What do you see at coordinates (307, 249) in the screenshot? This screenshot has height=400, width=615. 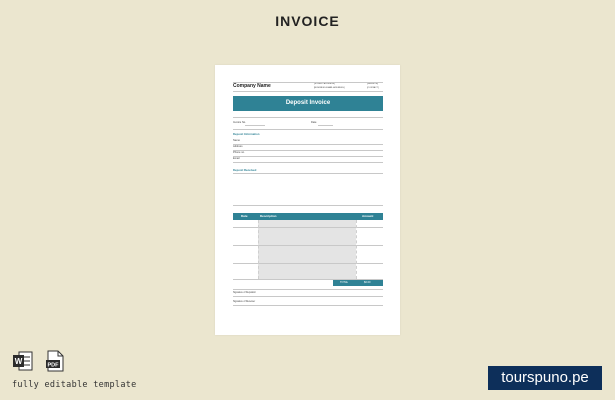 I see `description-column-fill` at bounding box center [307, 249].